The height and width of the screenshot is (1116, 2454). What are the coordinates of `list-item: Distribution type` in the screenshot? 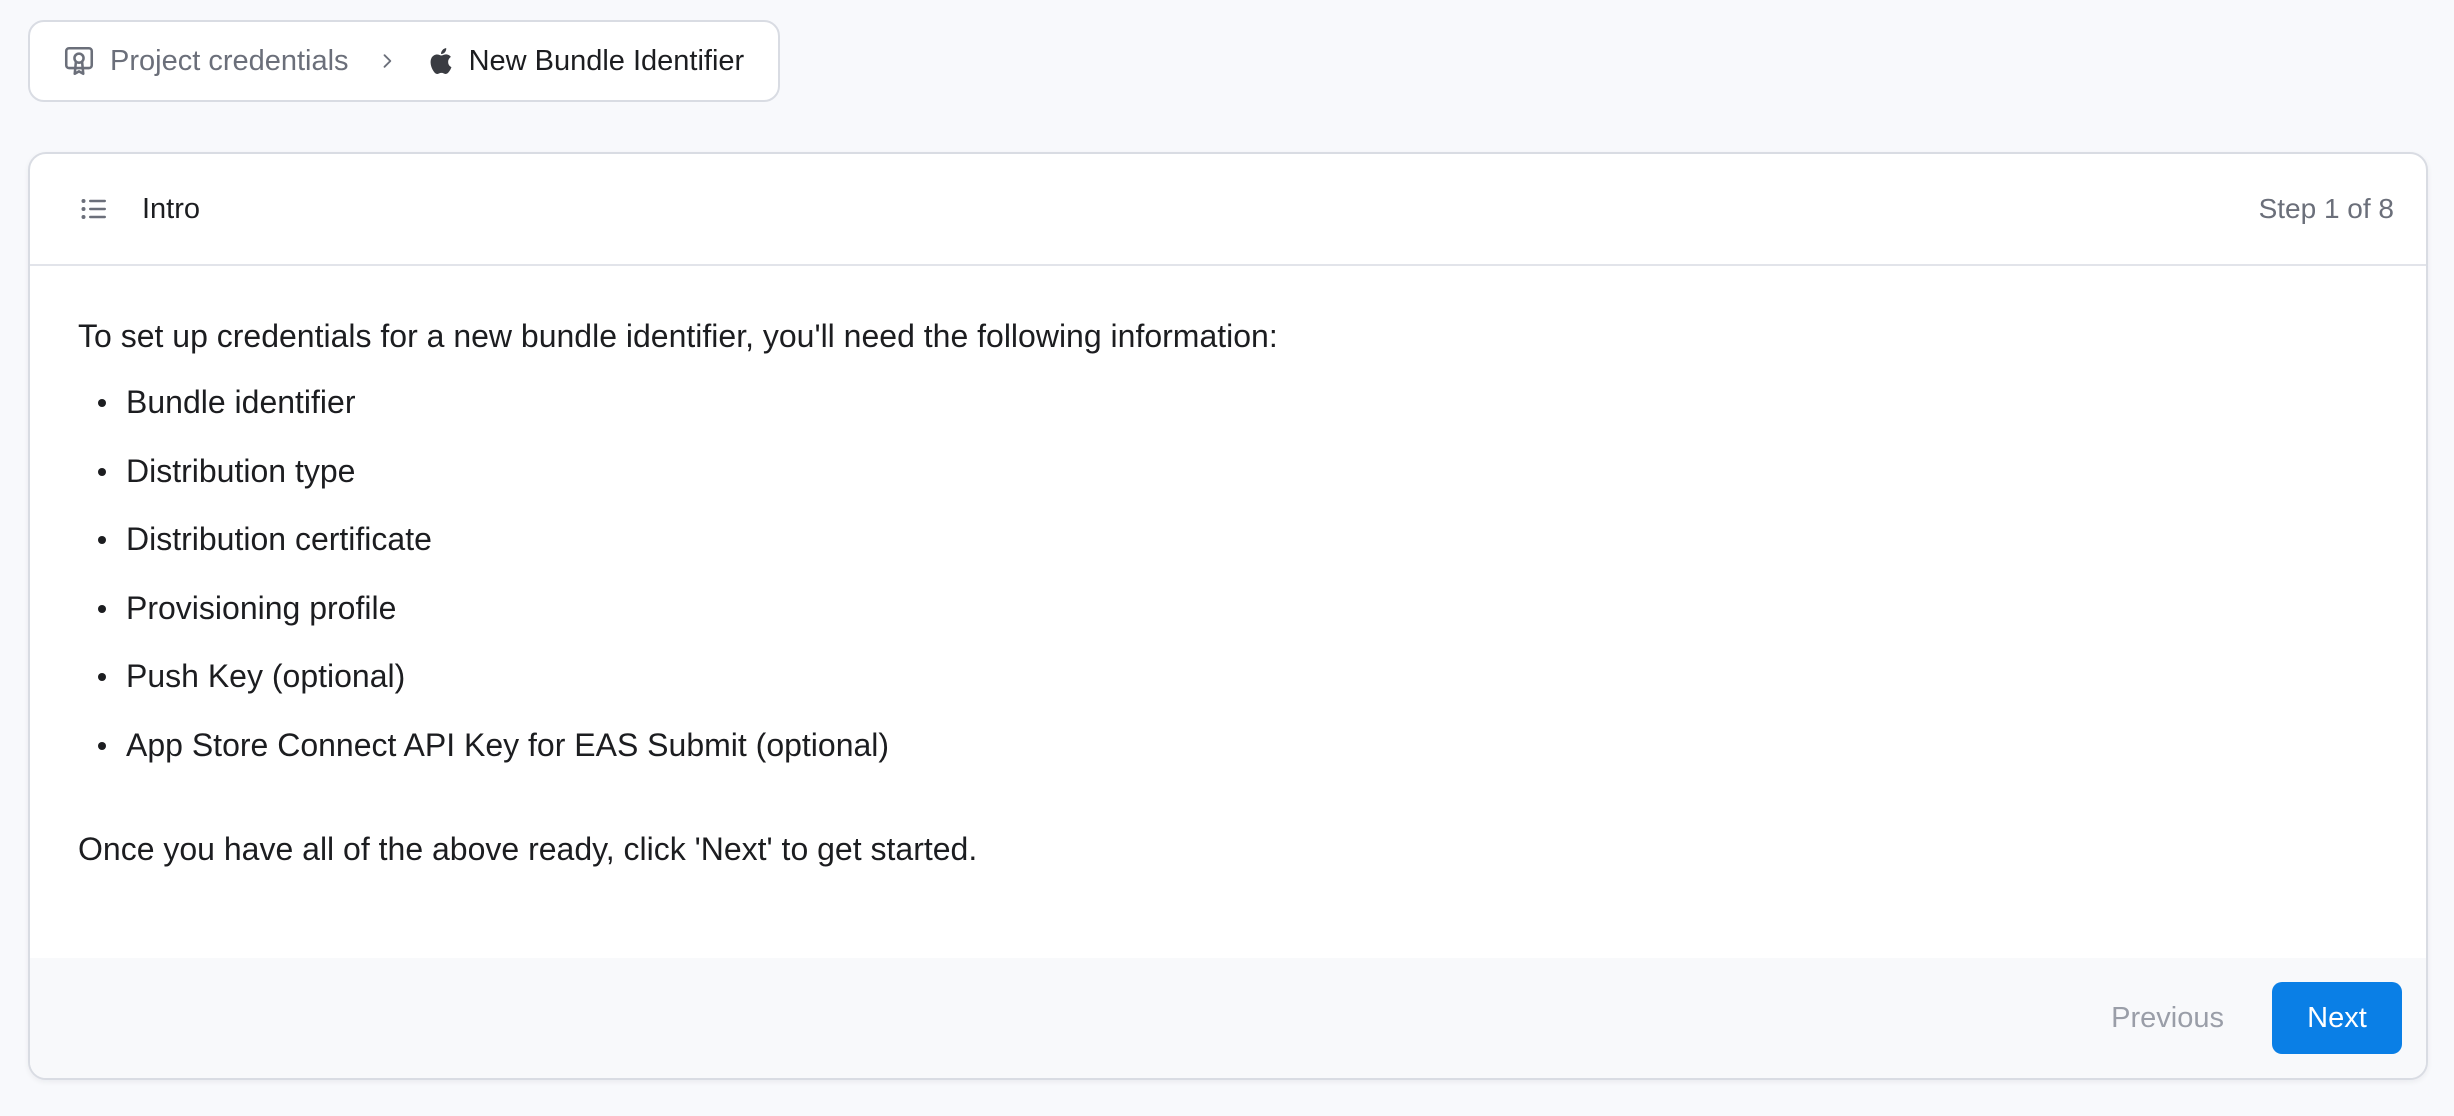 It's located at (1238, 471).